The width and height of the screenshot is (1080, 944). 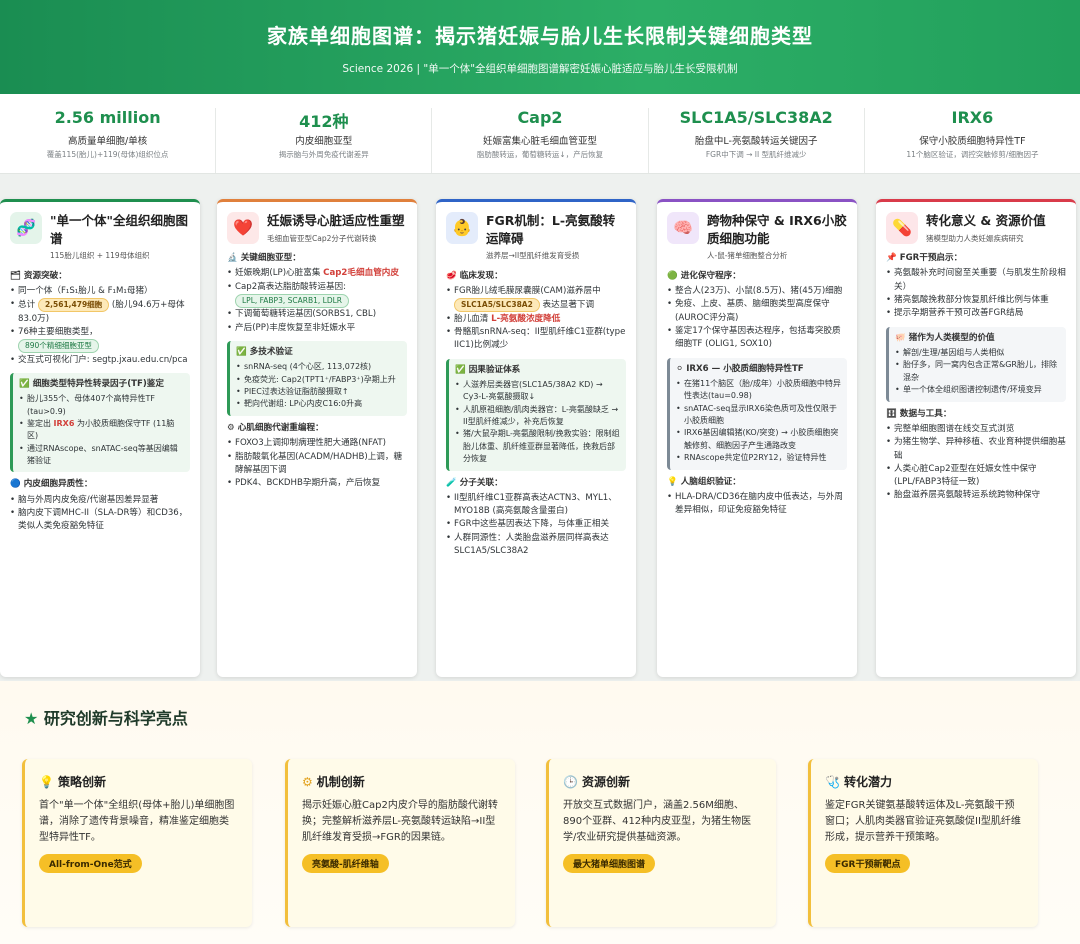 I want to click on cell-count-pill: 2,561,479细胞, so click(x=73, y=305).